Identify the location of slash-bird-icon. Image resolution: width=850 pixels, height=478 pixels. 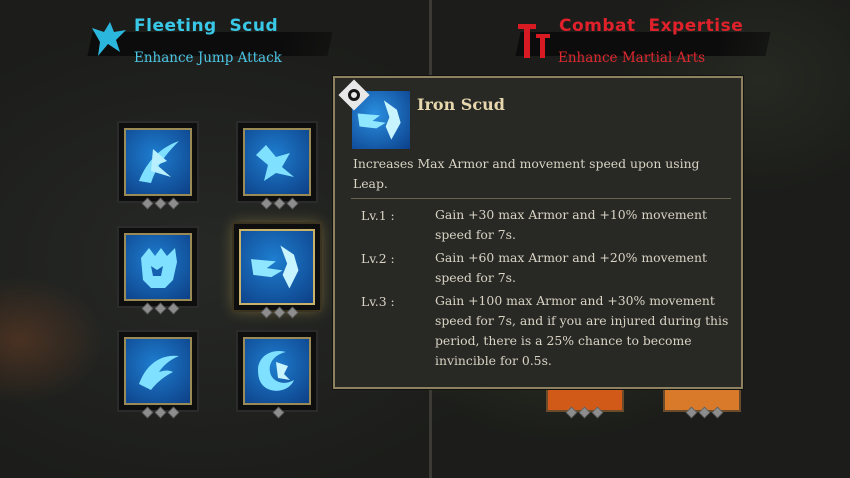
(159, 162).